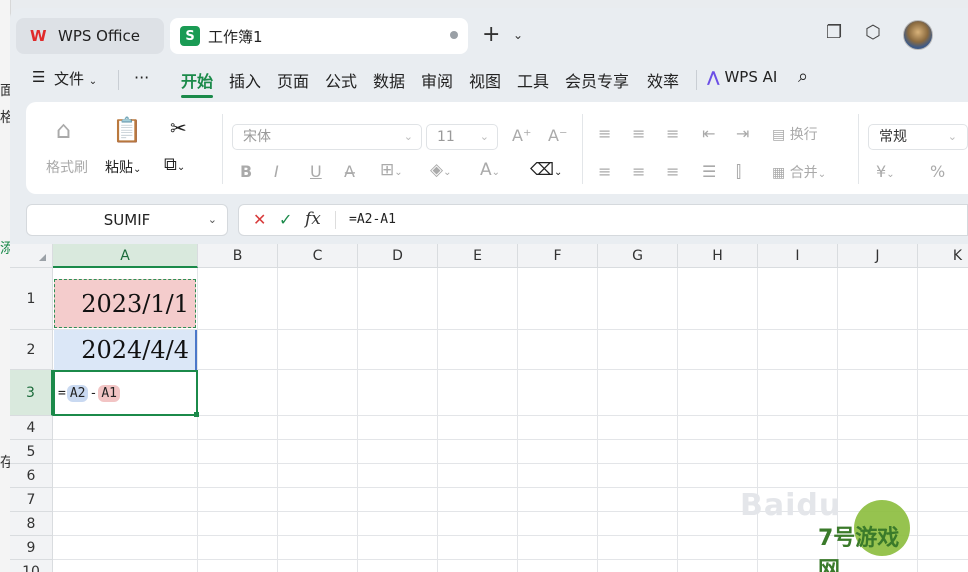 This screenshot has width=968, height=572. I want to click on unsaved-dot-icon, so click(454, 35).